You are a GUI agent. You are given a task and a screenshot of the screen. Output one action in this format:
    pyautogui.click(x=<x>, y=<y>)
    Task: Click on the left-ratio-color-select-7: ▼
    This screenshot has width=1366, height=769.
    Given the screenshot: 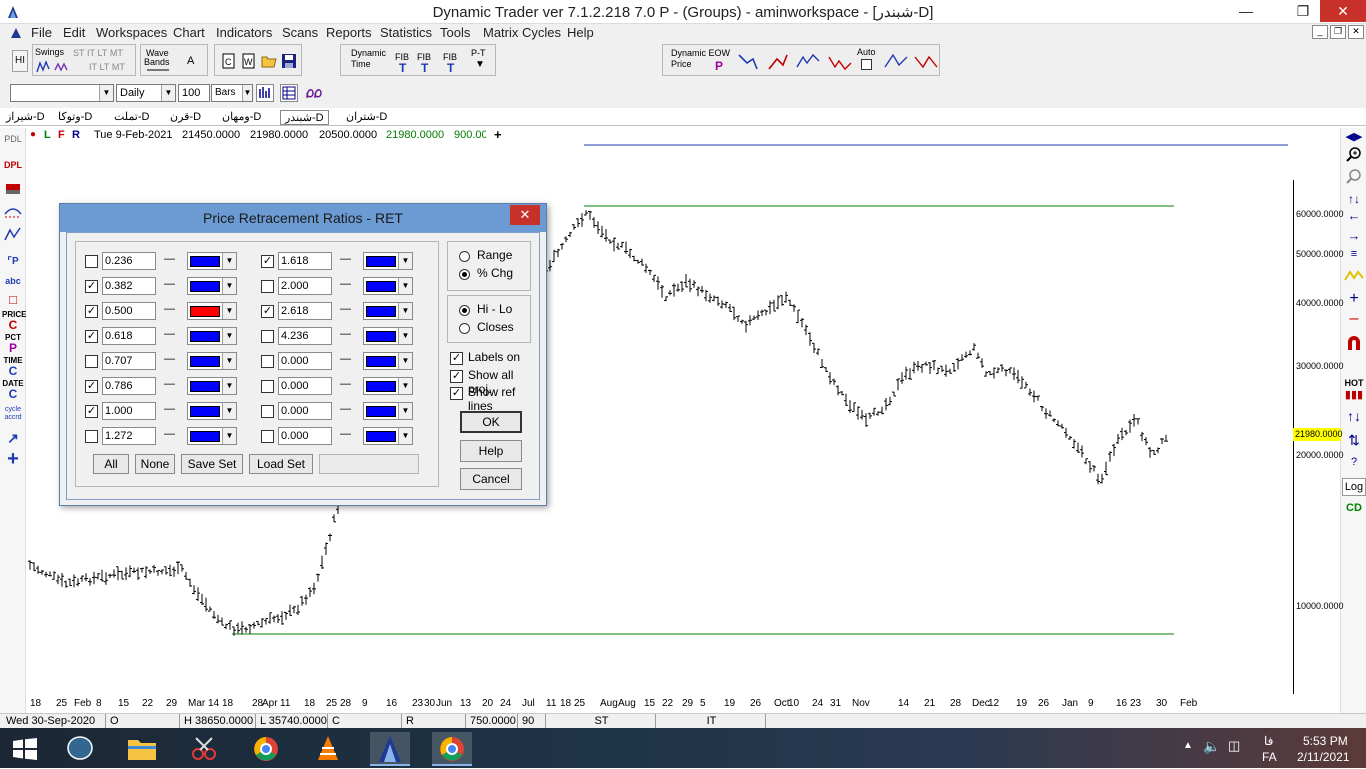 What is the action you would take?
    pyautogui.click(x=212, y=436)
    